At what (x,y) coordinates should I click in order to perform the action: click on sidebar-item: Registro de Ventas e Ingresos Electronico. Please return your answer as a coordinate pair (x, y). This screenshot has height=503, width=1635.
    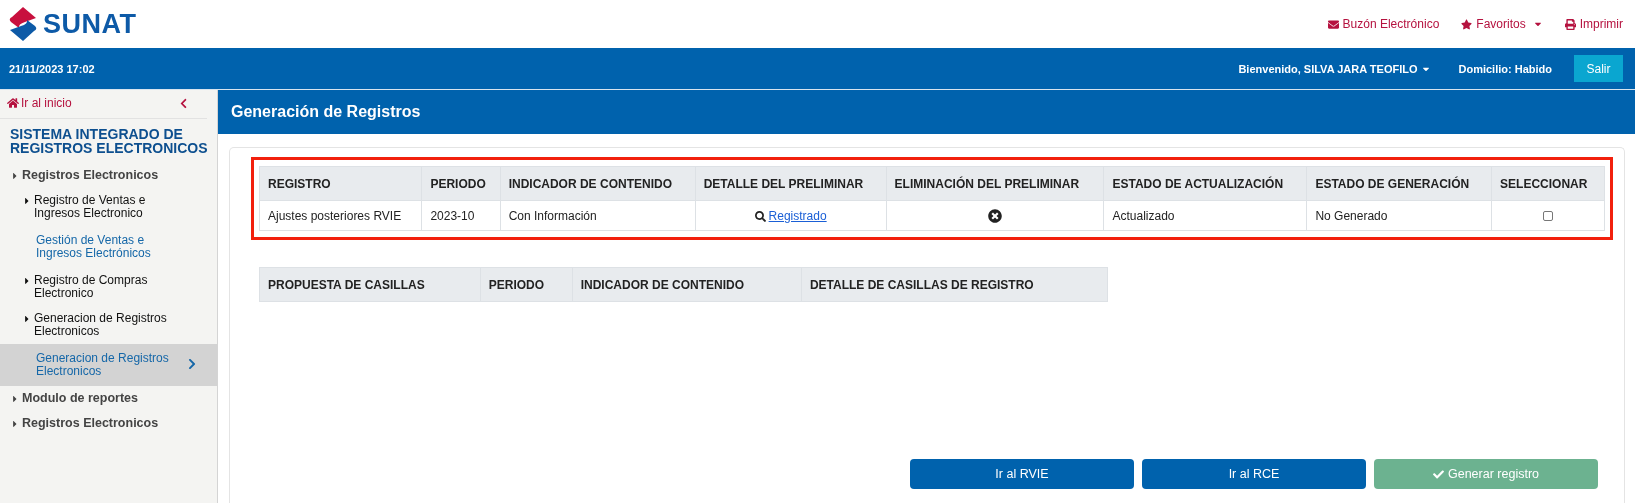
    Looking at the image, I should click on (108, 207).